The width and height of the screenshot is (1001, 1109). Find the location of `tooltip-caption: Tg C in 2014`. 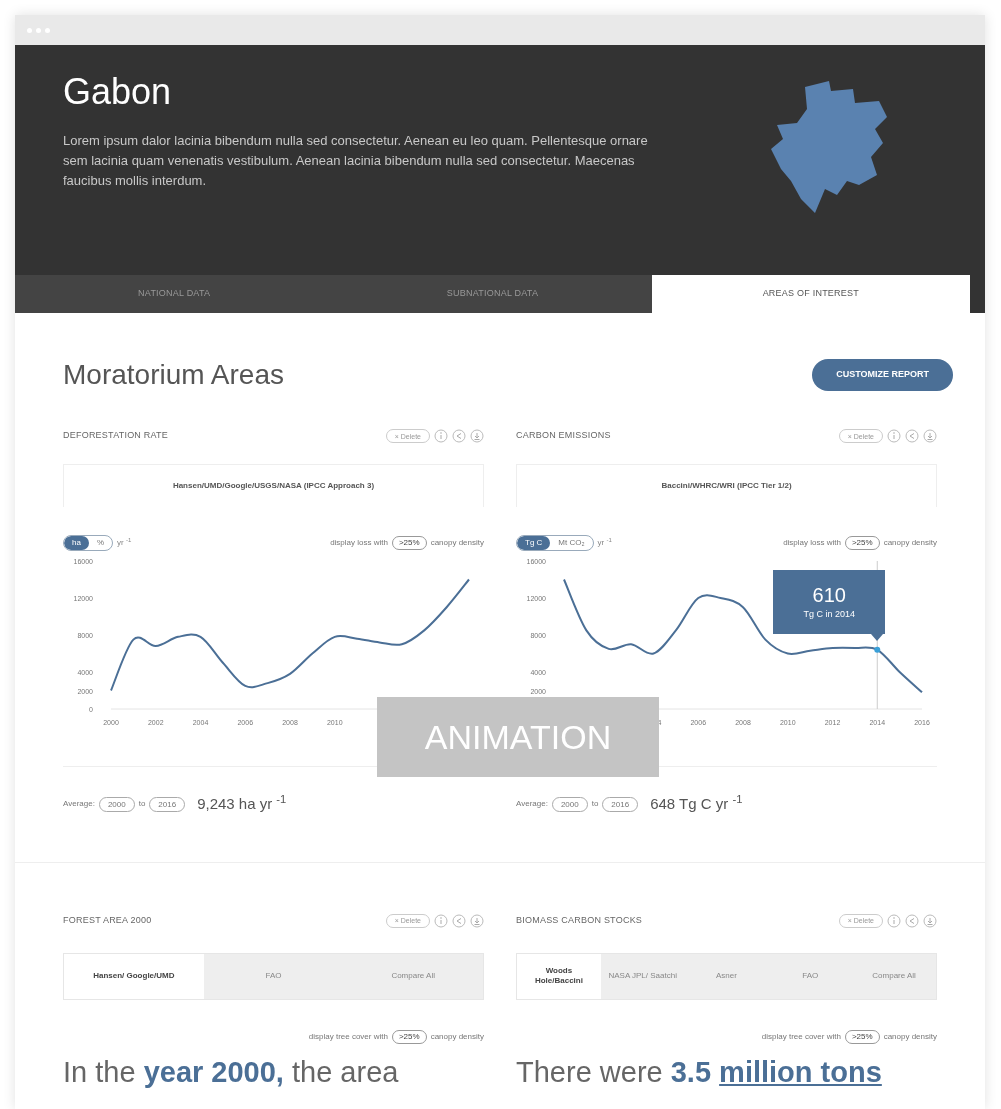

tooltip-caption: Tg C in 2014 is located at coordinates (829, 614).